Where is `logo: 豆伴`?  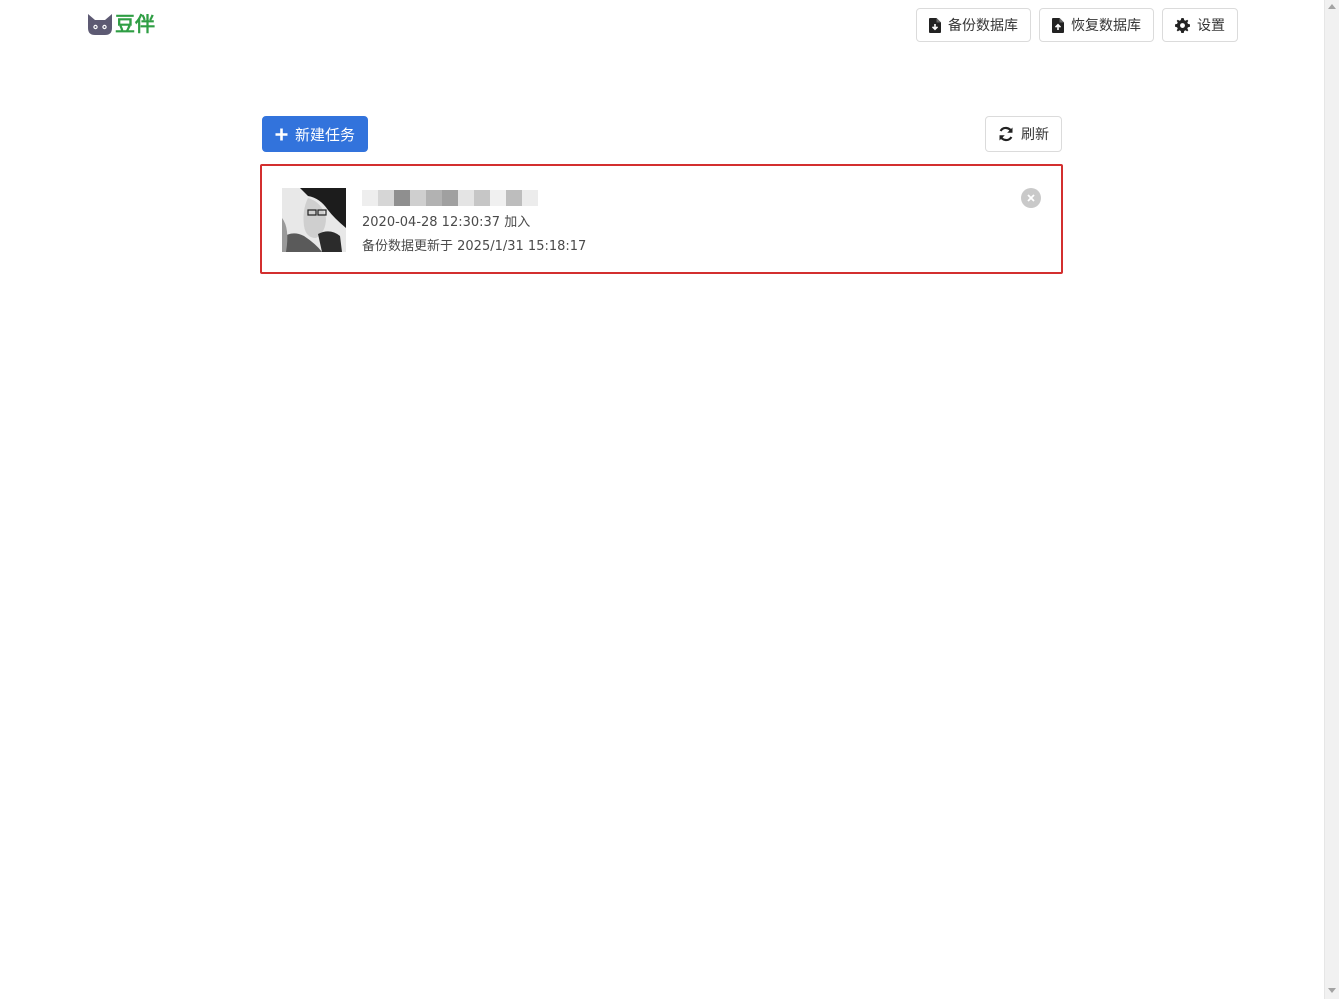
logo: 豆伴 is located at coordinates (120, 24).